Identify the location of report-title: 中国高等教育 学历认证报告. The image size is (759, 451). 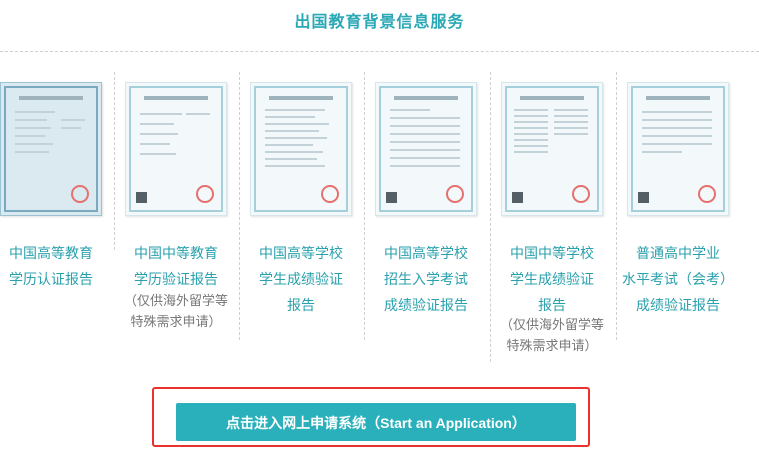
(57, 266).